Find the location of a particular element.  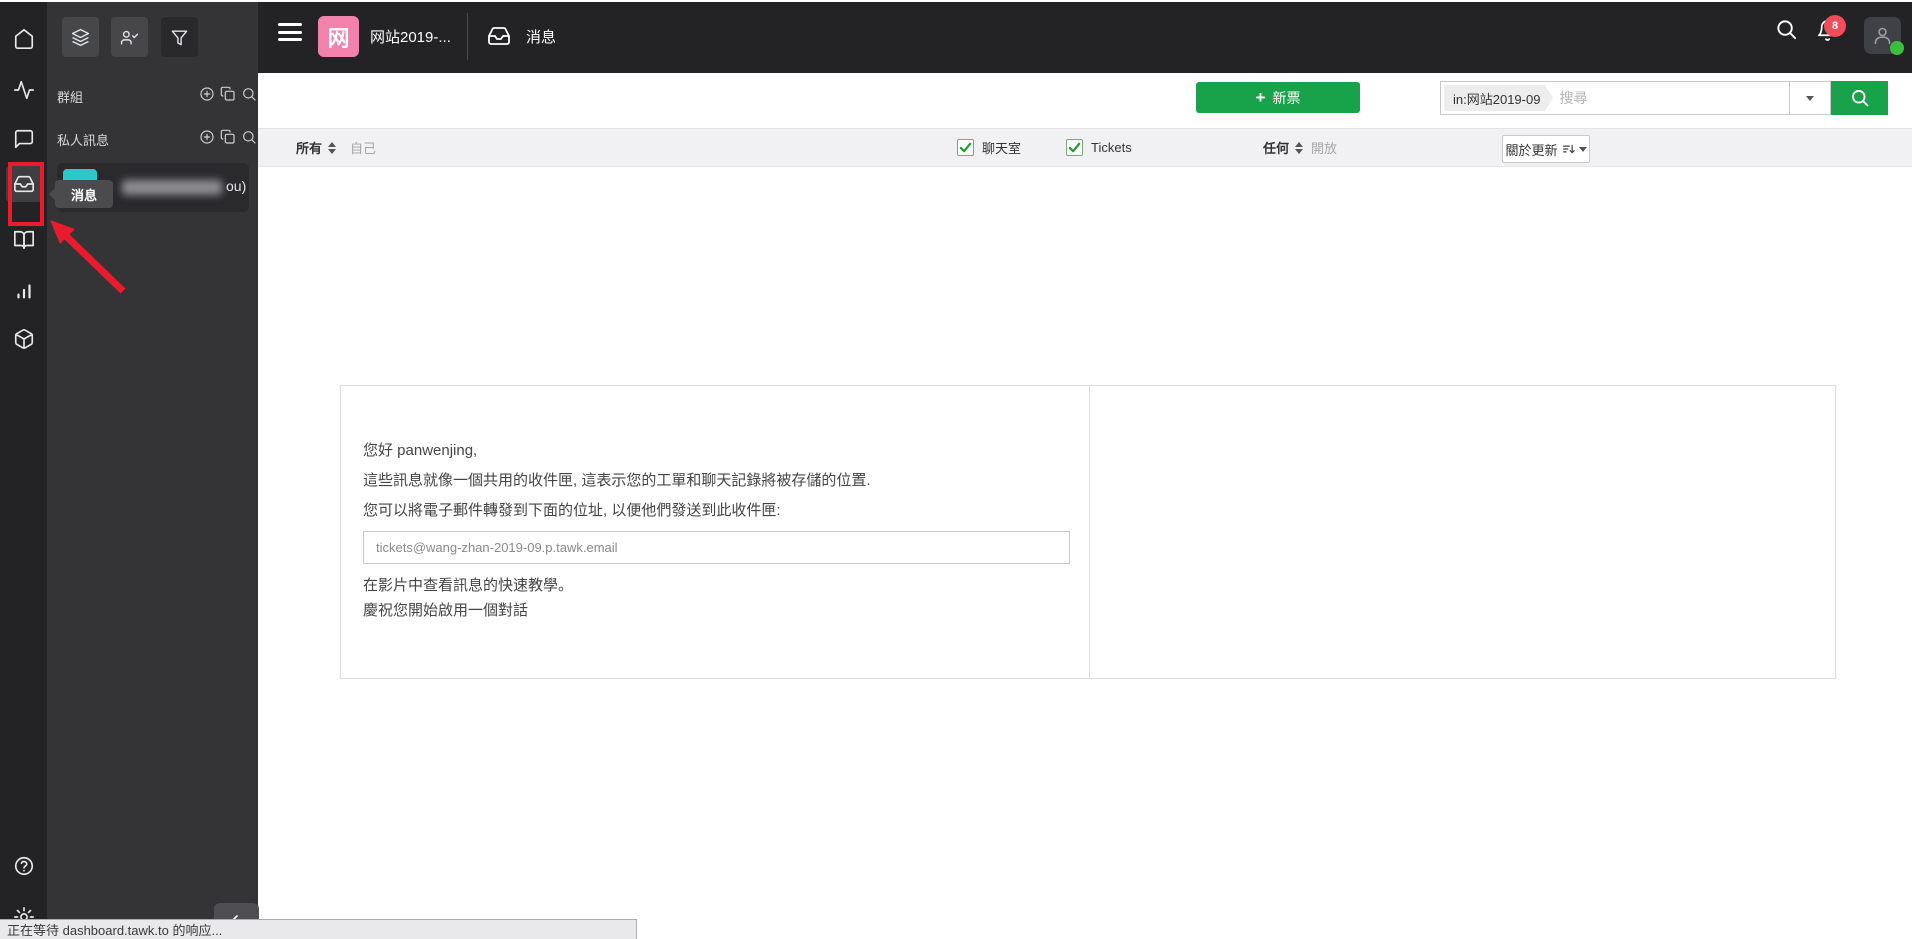

filter-any: 任何 is located at coordinates (1283, 147).